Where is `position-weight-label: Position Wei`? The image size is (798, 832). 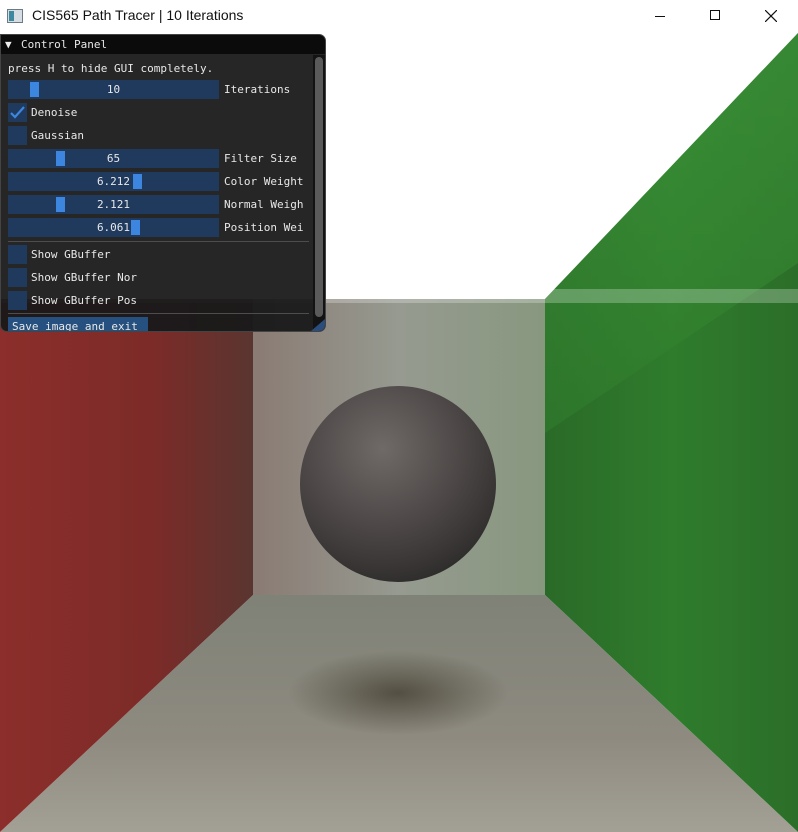 position-weight-label: Position Wei is located at coordinates (264, 227).